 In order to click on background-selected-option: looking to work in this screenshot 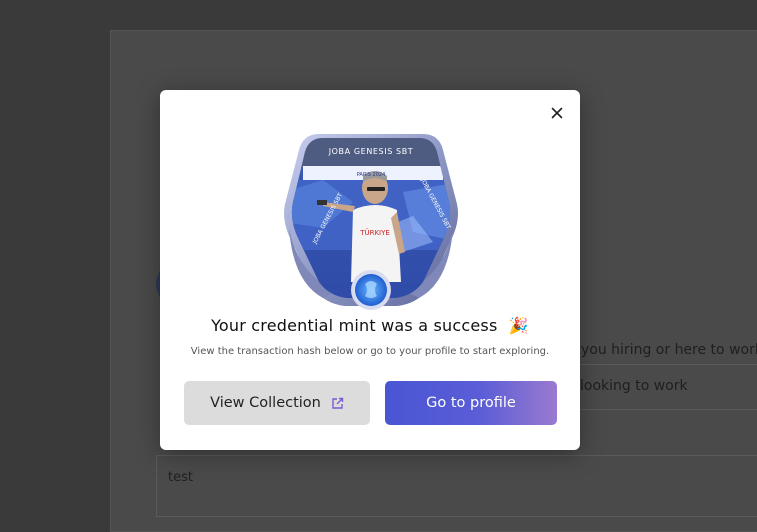, I will do `click(634, 386)`.